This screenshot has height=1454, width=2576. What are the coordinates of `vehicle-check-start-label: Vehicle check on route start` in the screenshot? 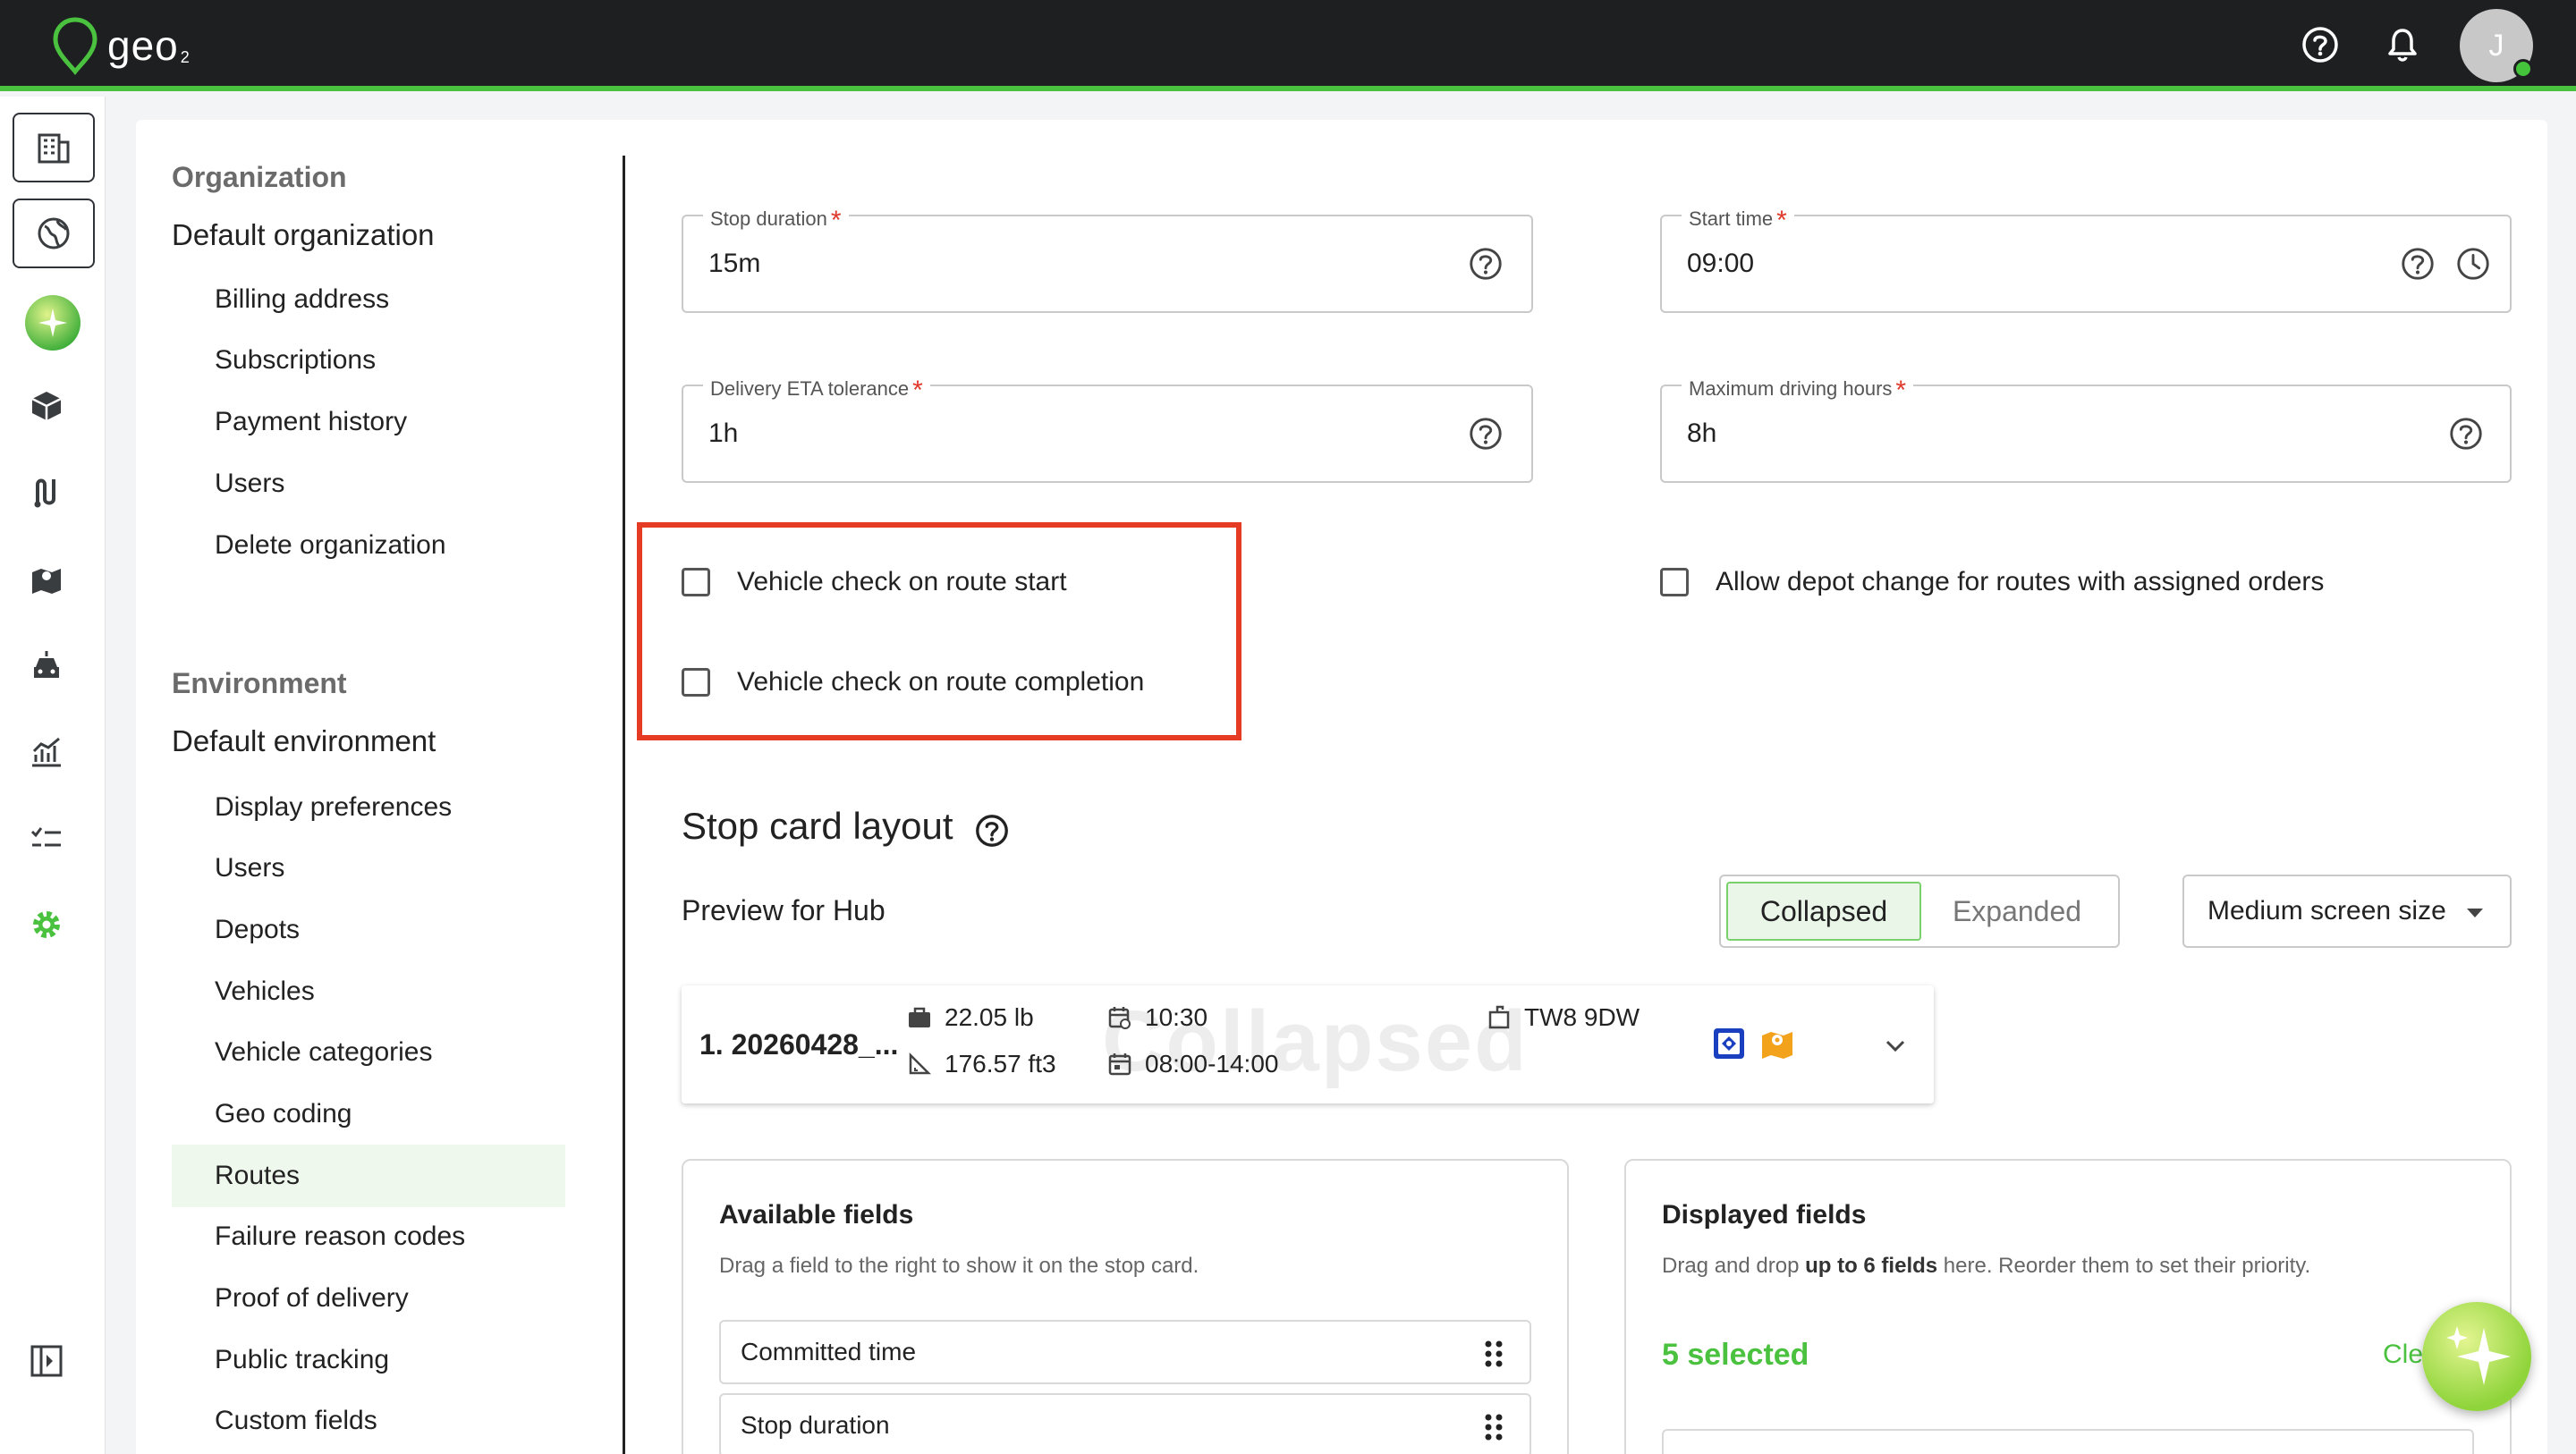 It's located at (902, 582).